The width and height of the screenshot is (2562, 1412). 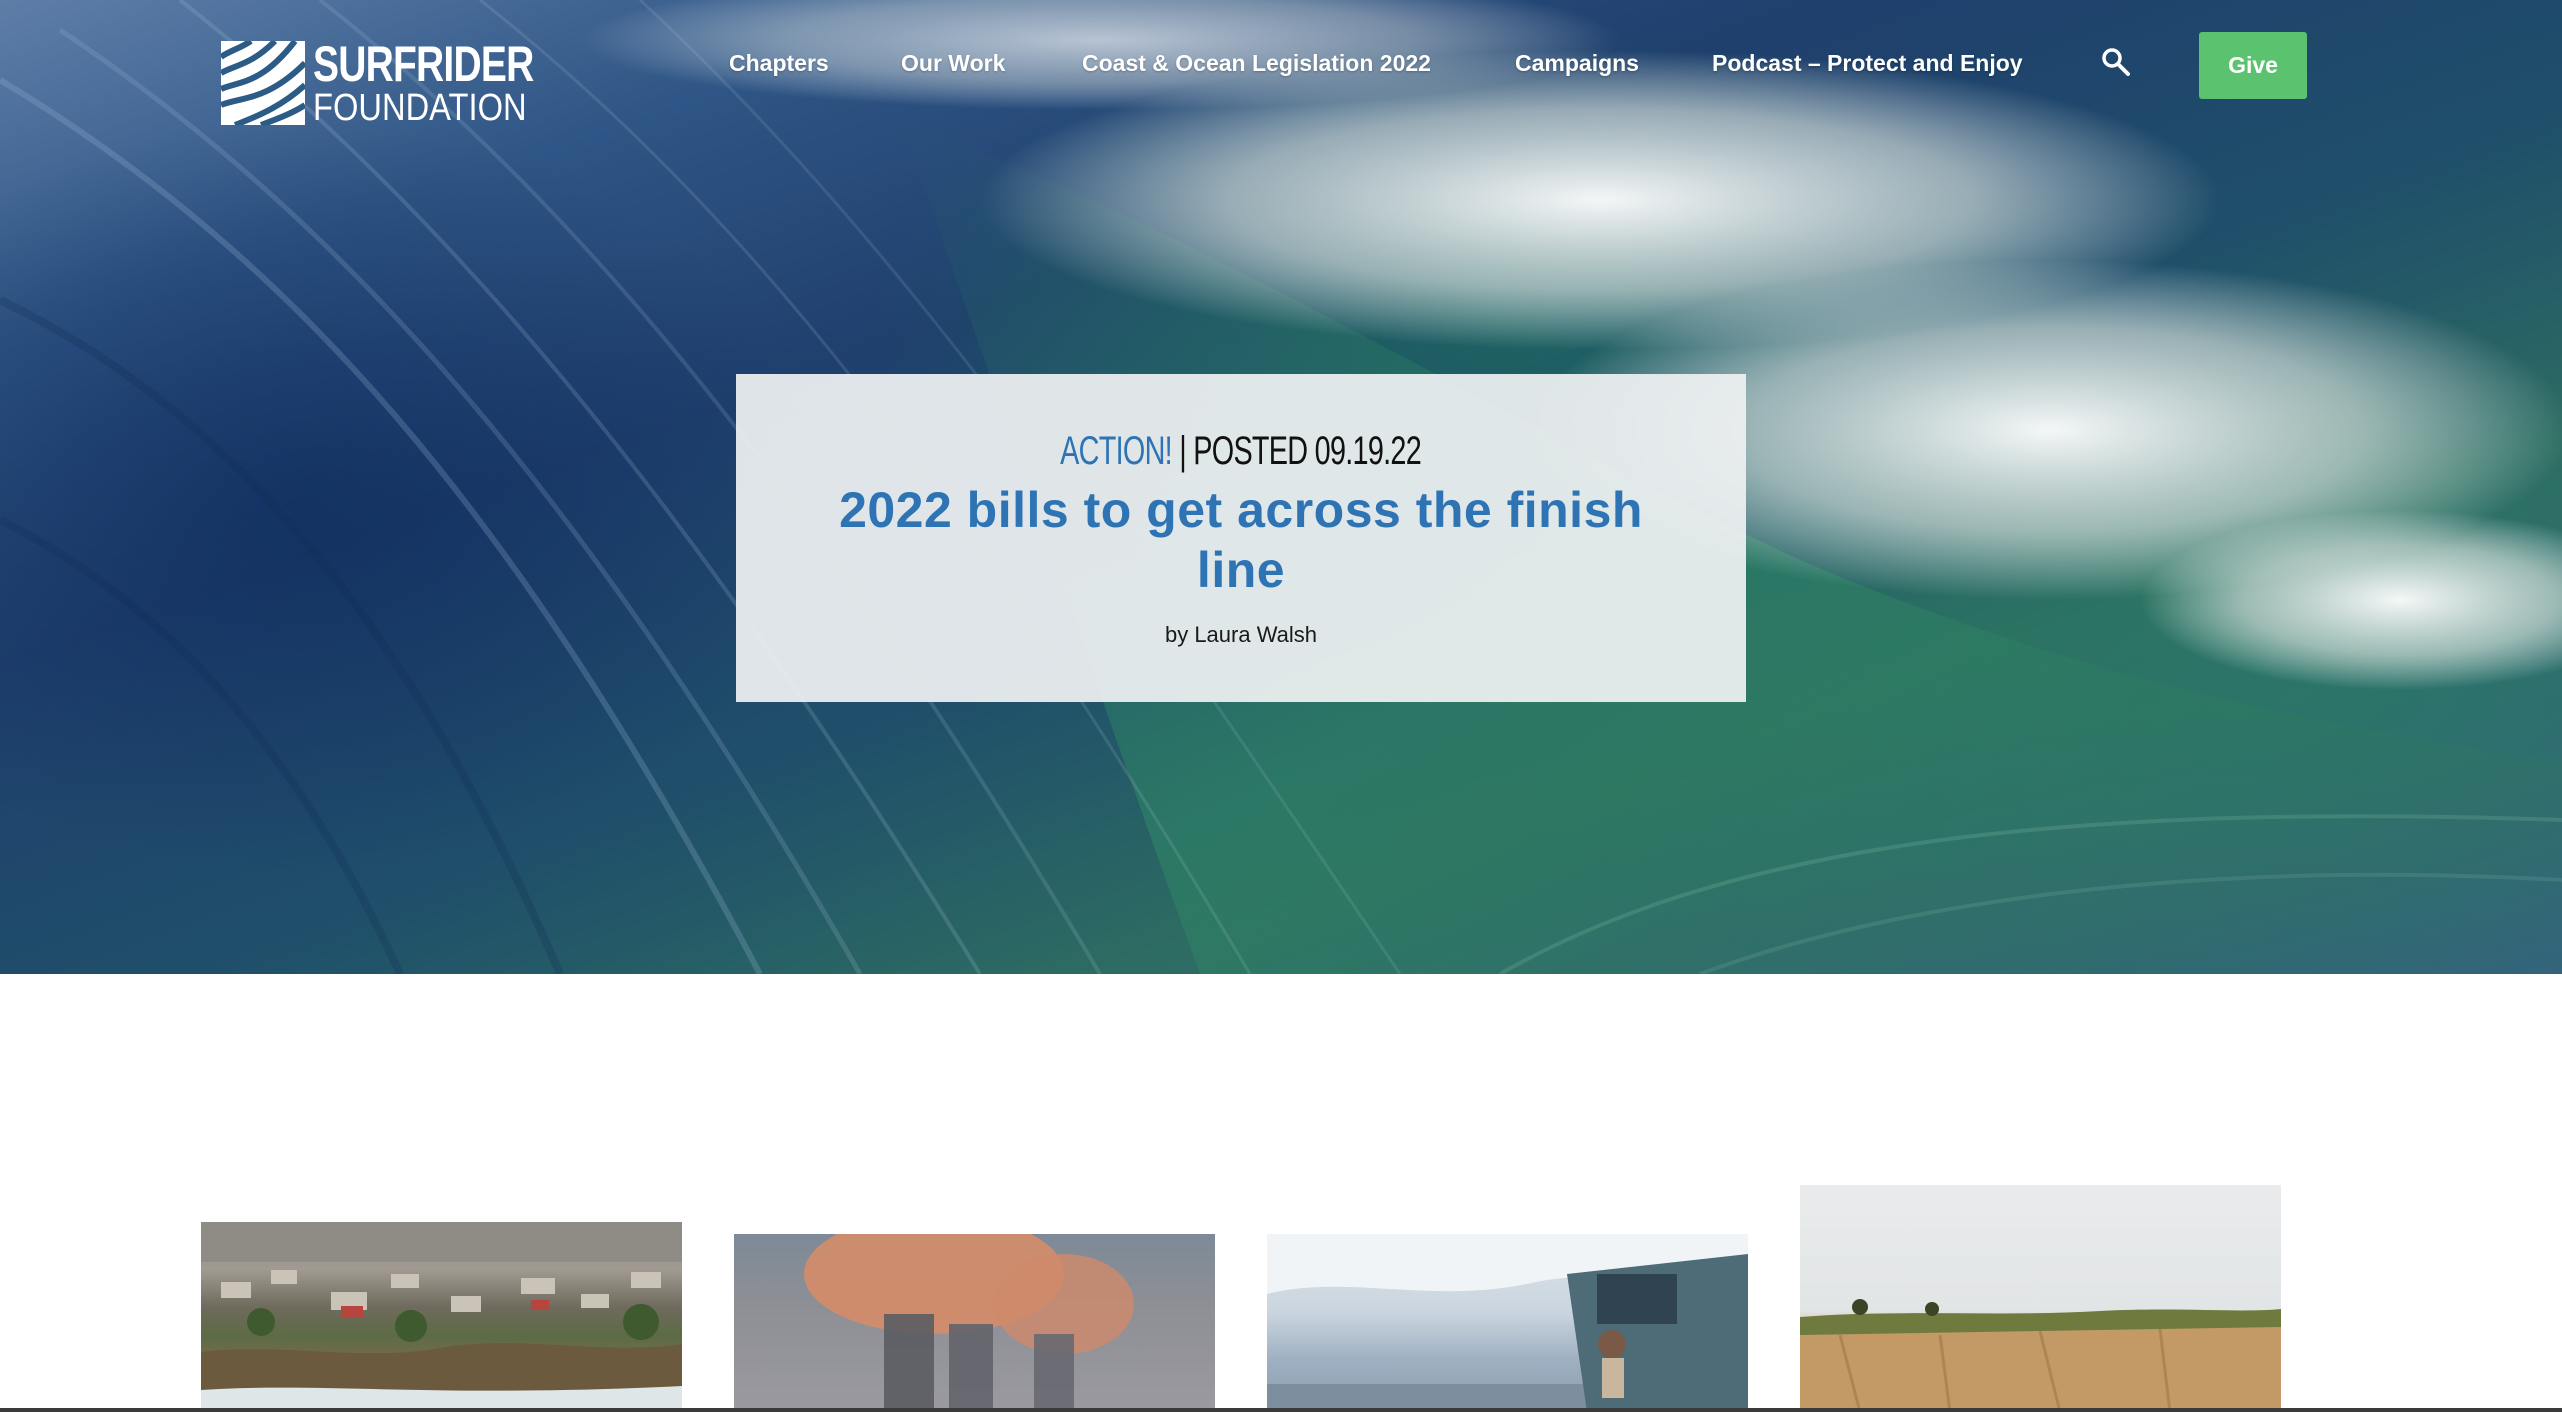 I want to click on search-icon, so click(x=2116, y=62).